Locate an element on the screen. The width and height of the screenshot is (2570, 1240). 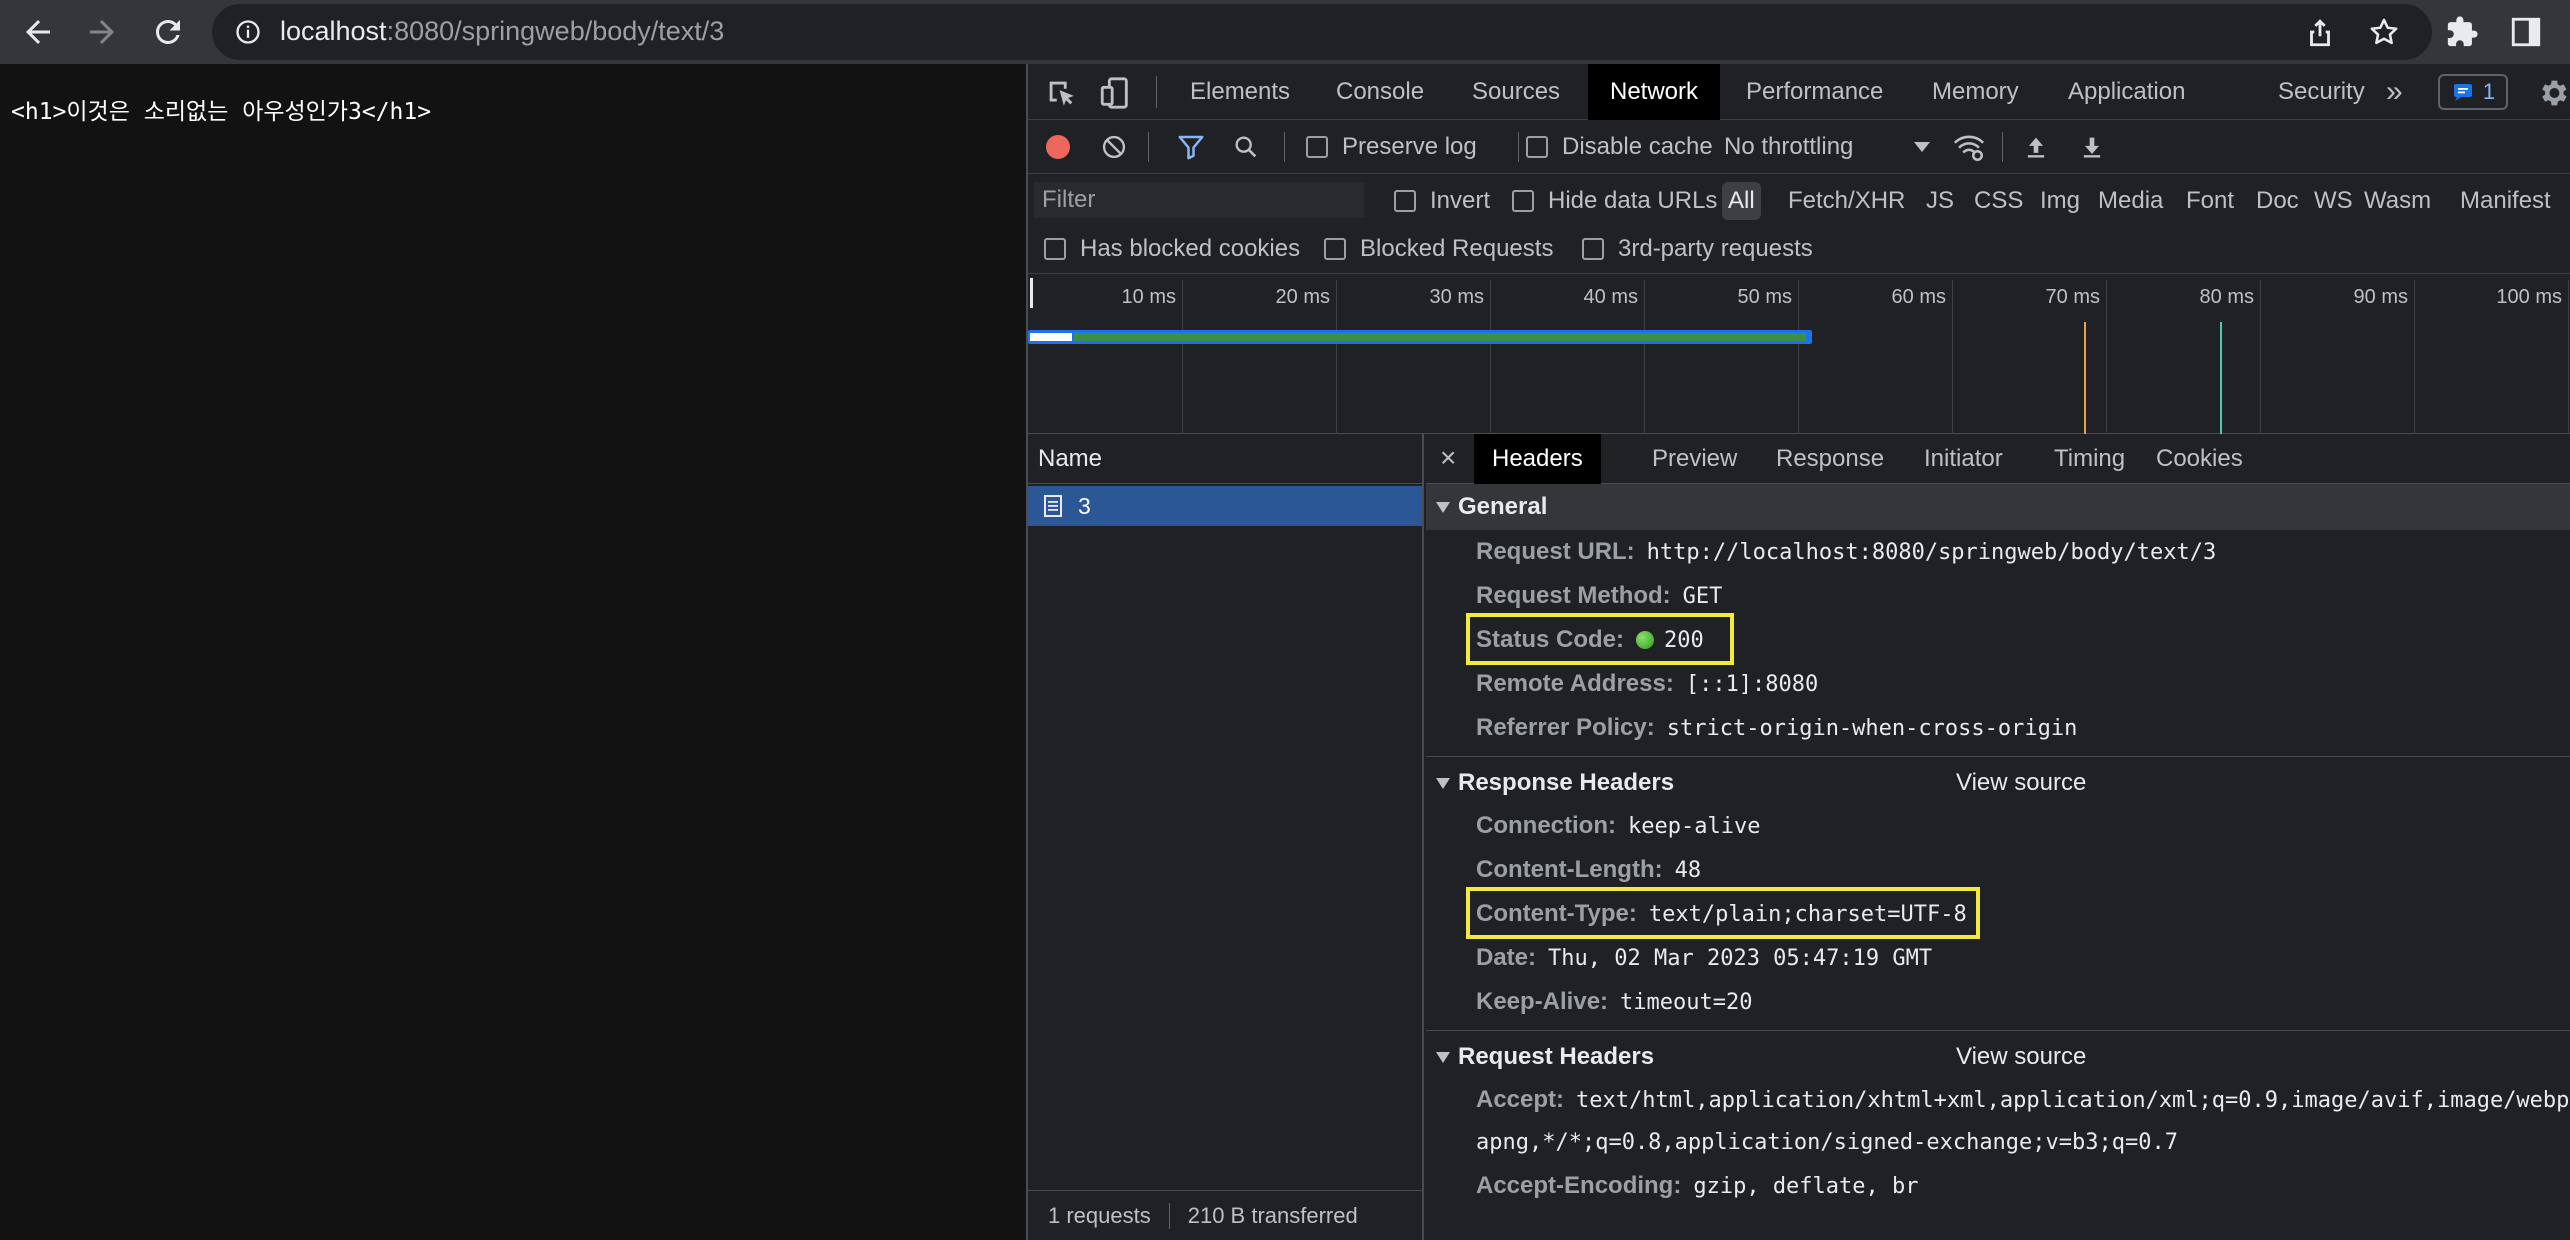
tab-console: Console is located at coordinates (1380, 92).